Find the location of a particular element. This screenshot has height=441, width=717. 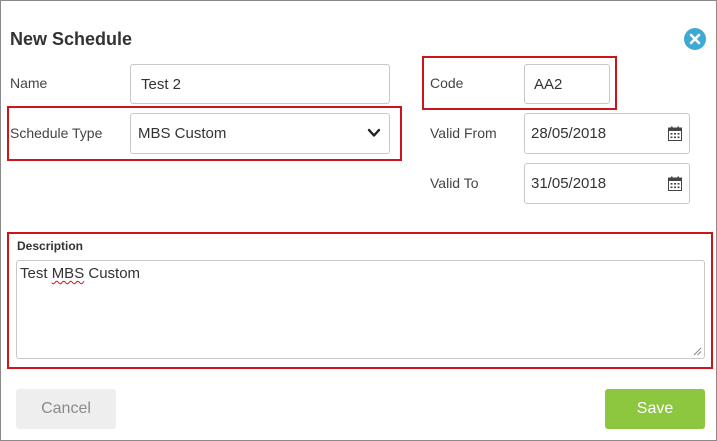

close-button is located at coordinates (695, 39).